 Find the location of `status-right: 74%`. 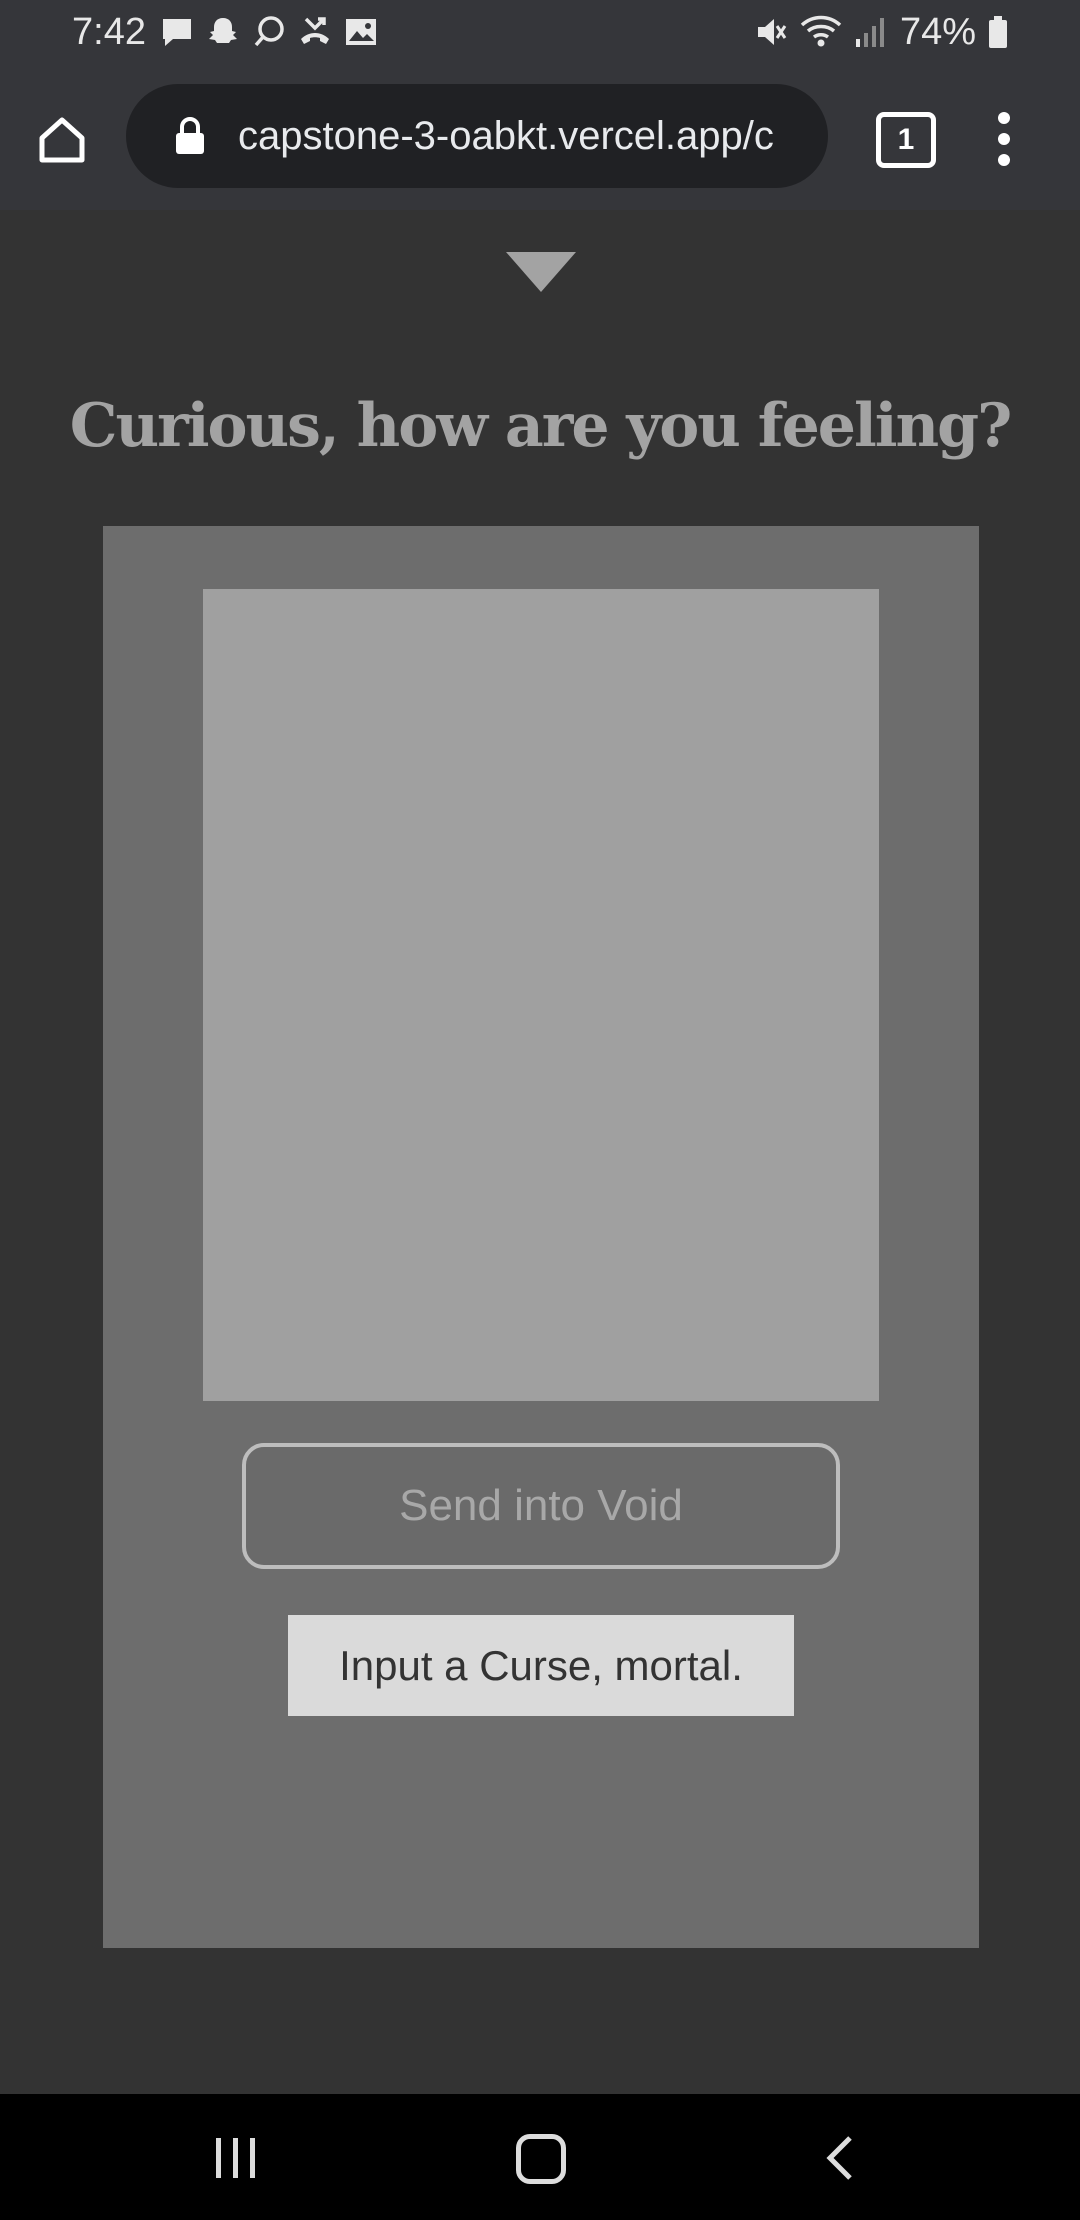

status-right: 74% is located at coordinates (881, 32).